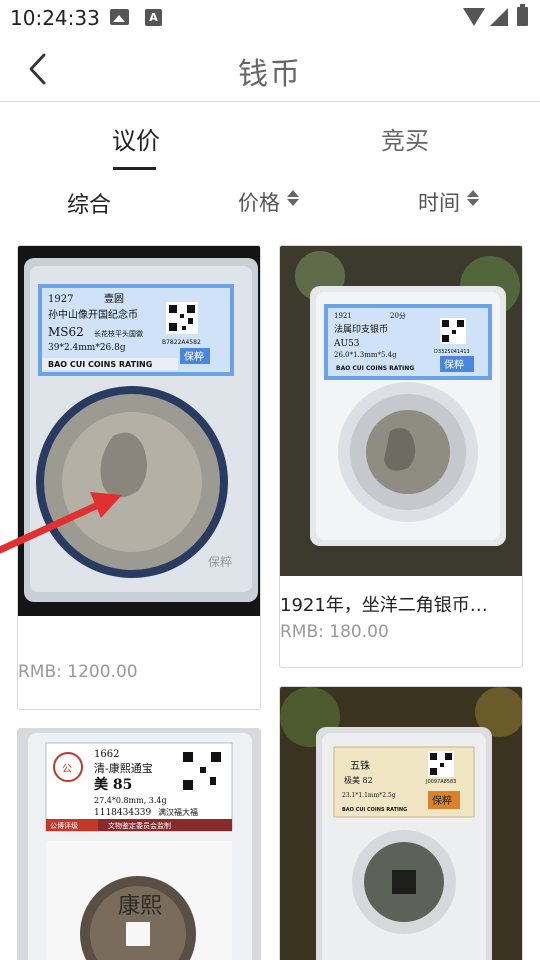 Image resolution: width=540 pixels, height=960 pixels. I want to click on slab-footer-left: 公博评级, so click(64, 825).